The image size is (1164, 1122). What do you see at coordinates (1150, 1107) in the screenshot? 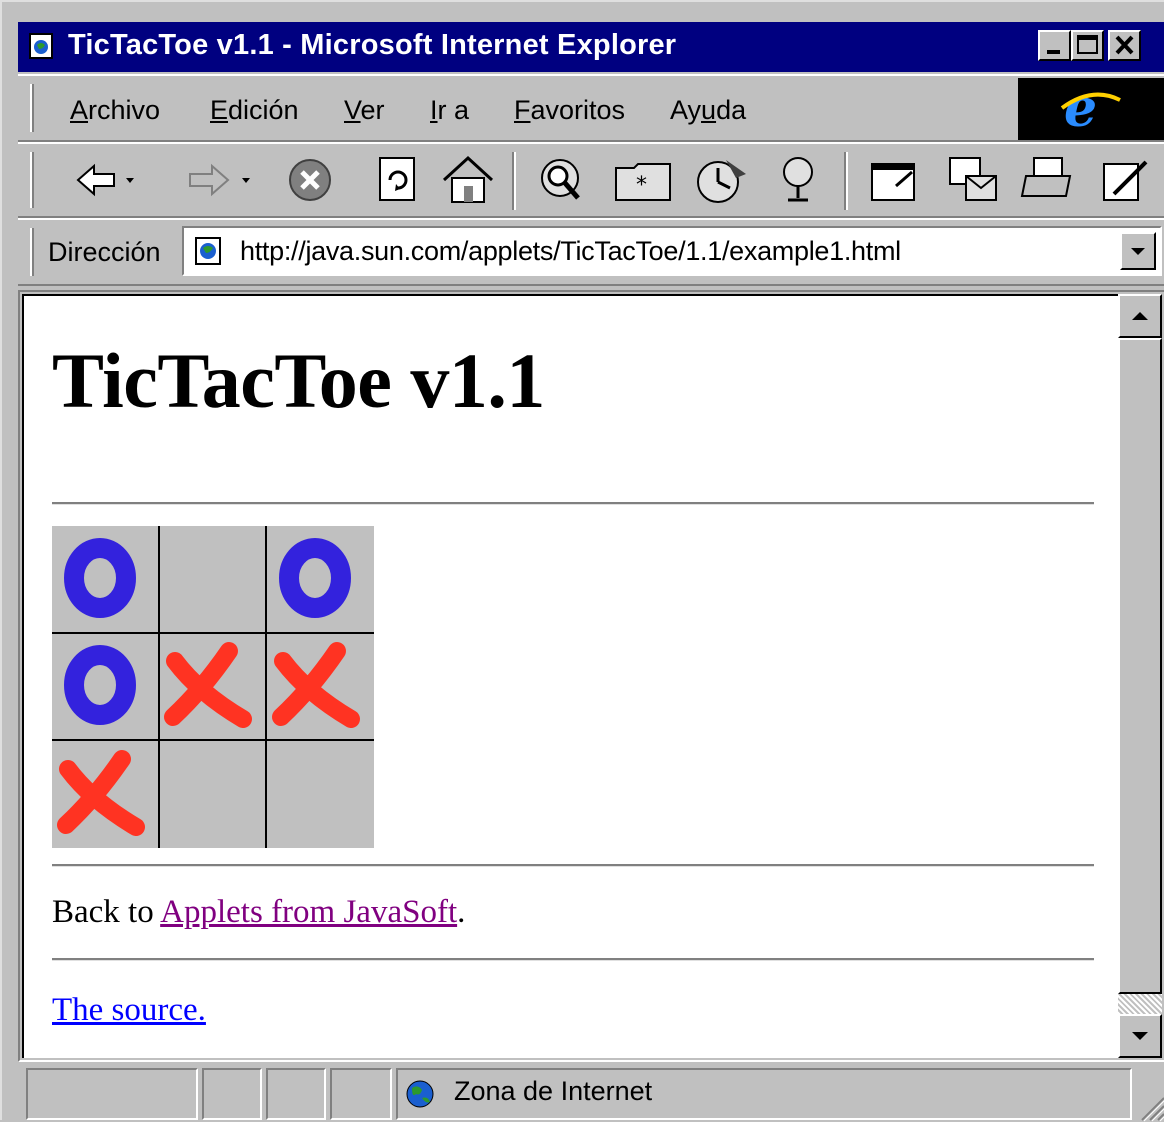
I see `resize-grip-icon` at bounding box center [1150, 1107].